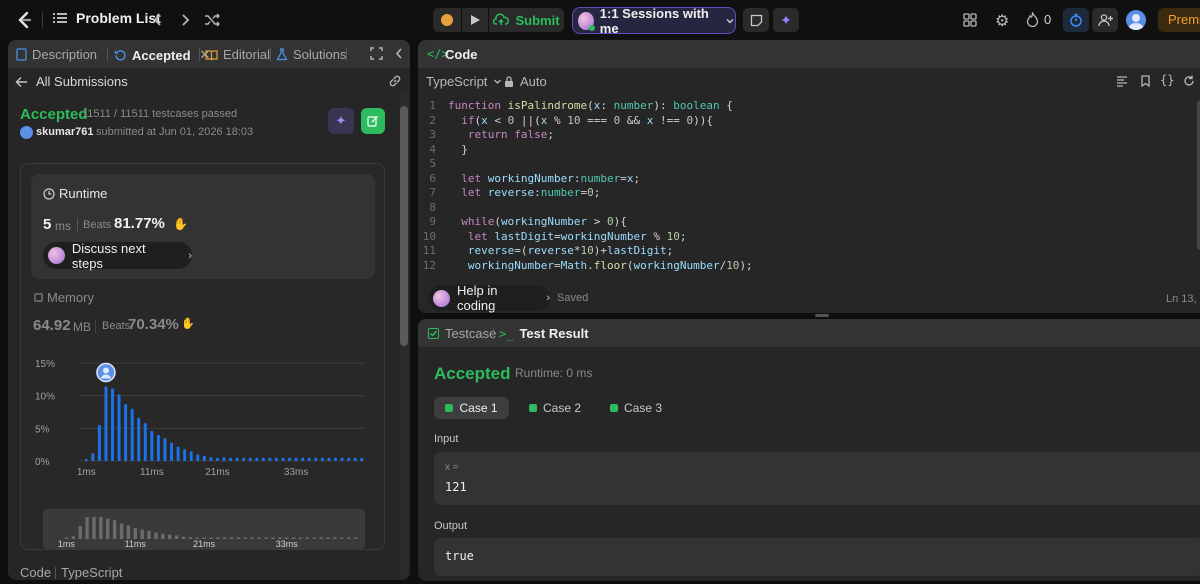 Image resolution: width=1200 pixels, height=584 pixels. I want to click on tab-test-result: >_ Test Result, so click(544, 333).